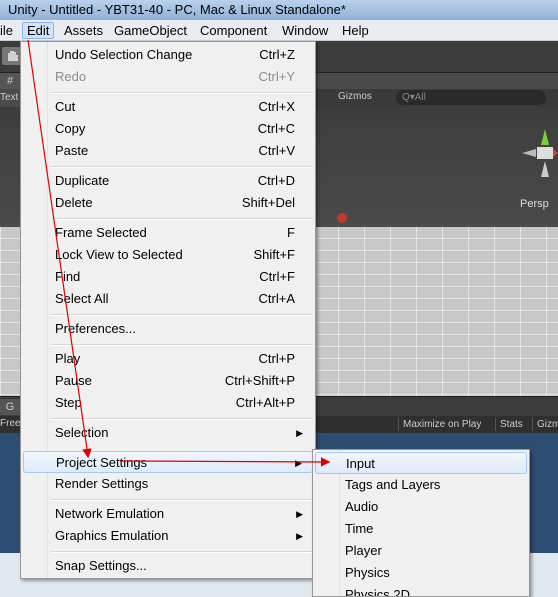 The height and width of the screenshot is (597, 558). Describe the element at coordinates (168, 151) in the screenshot. I see `menu-item-paste: Paste Ctrl+V` at that location.